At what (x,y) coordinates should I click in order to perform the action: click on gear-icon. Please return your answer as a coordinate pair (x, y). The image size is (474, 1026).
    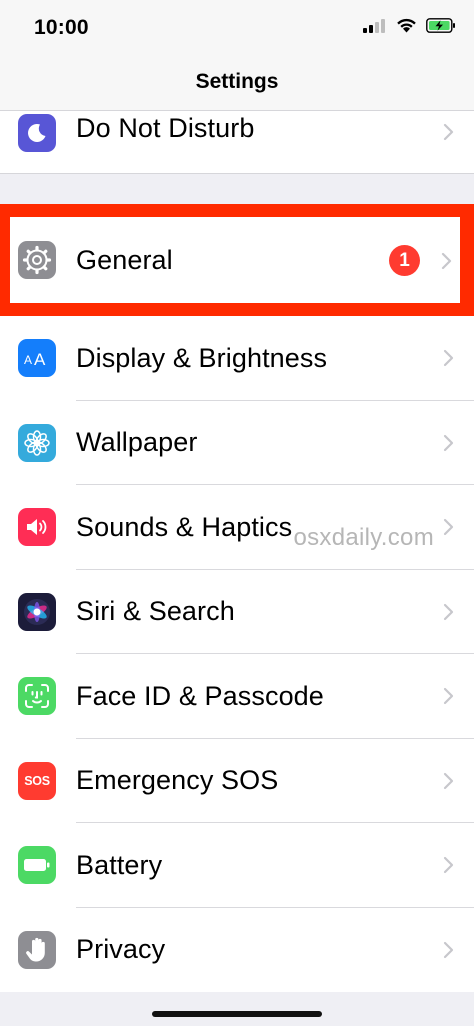
    Looking at the image, I should click on (37, 260).